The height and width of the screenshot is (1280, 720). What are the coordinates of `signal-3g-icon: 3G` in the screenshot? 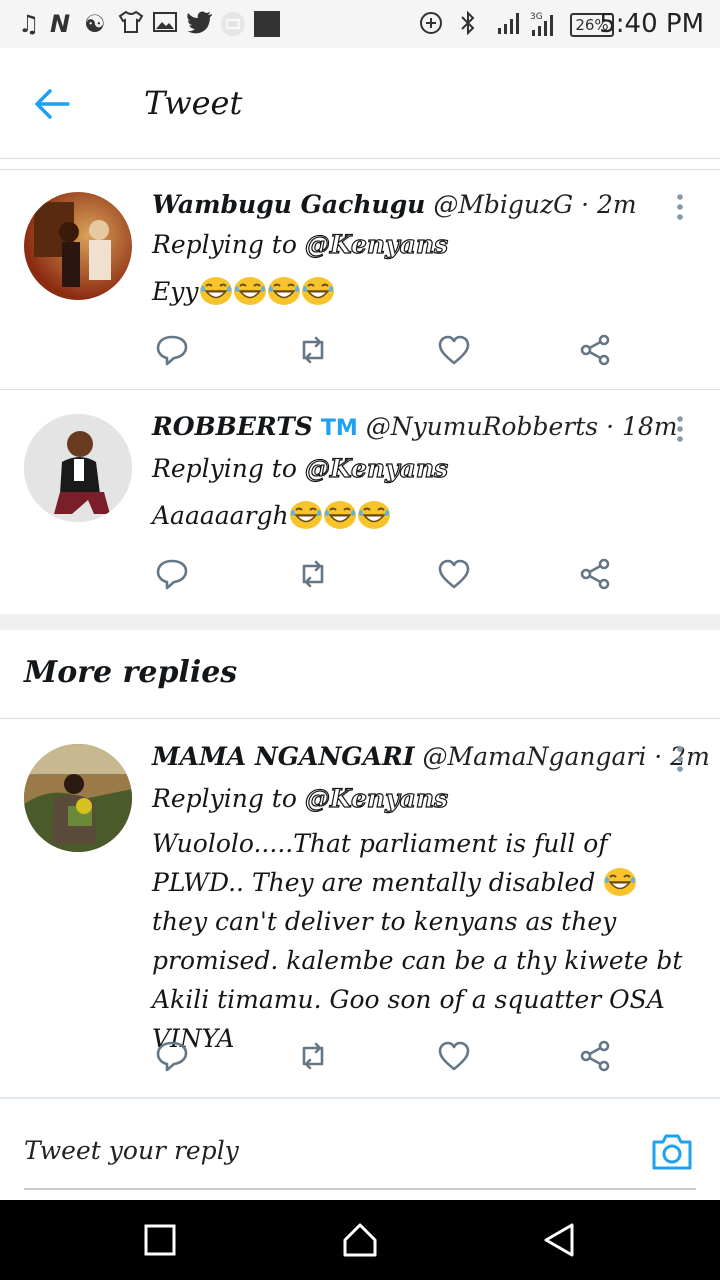 It's located at (544, 27).